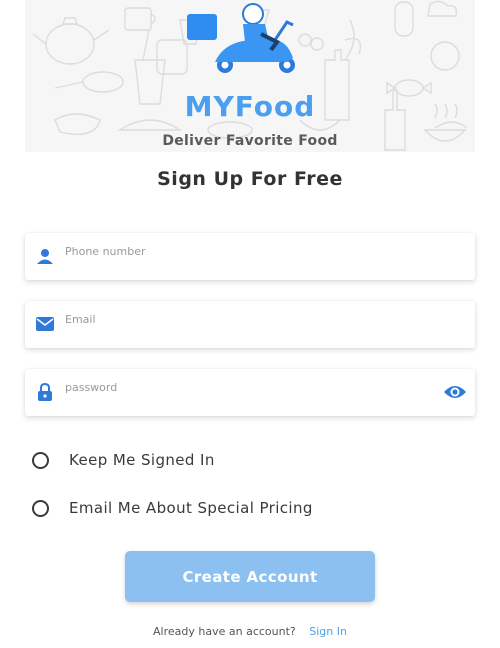 This screenshot has height=648, width=500. I want to click on email-pricing-label: Email Me About Special Pricing, so click(191, 508).